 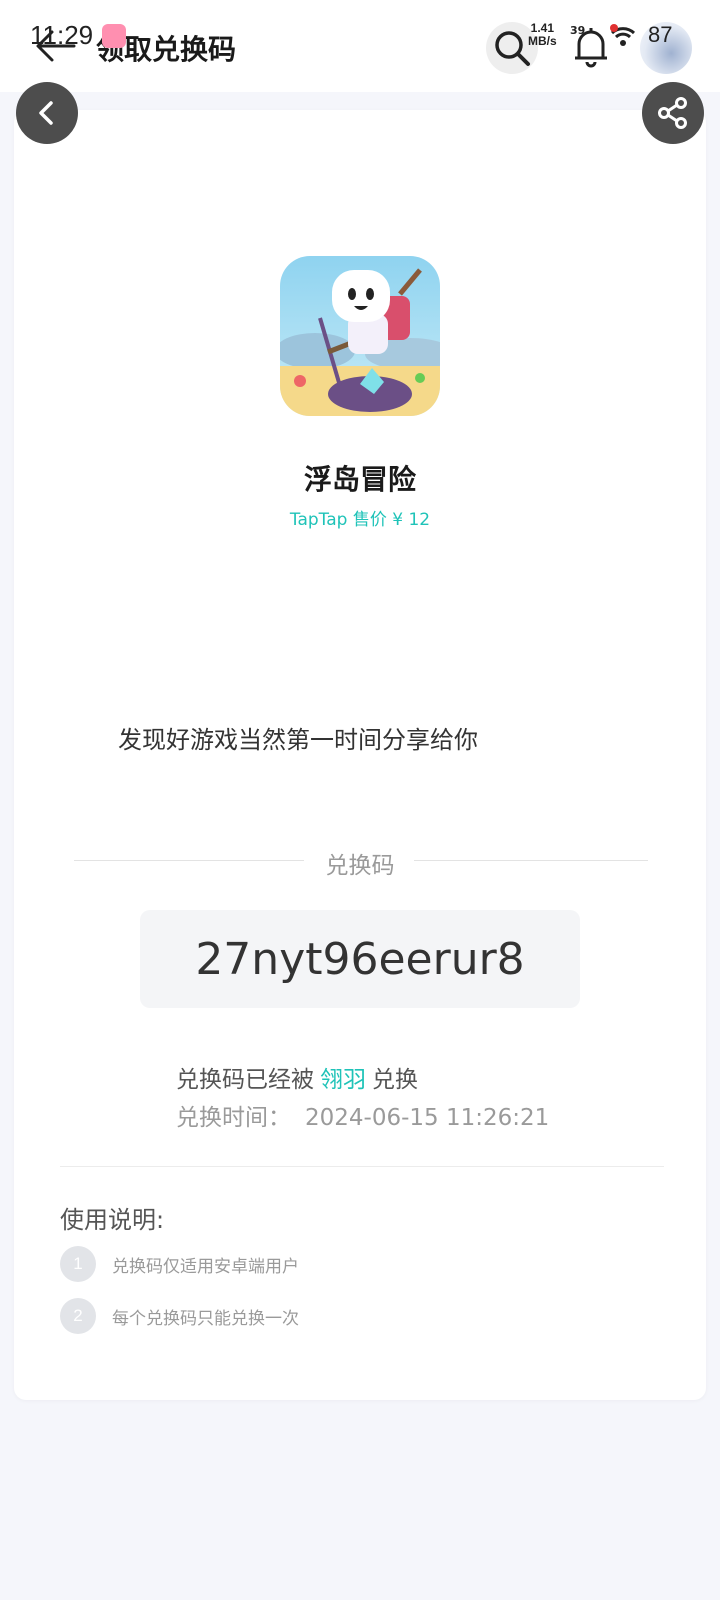 I want to click on network-speed: 1.41 MB/s, so click(x=542, y=34).